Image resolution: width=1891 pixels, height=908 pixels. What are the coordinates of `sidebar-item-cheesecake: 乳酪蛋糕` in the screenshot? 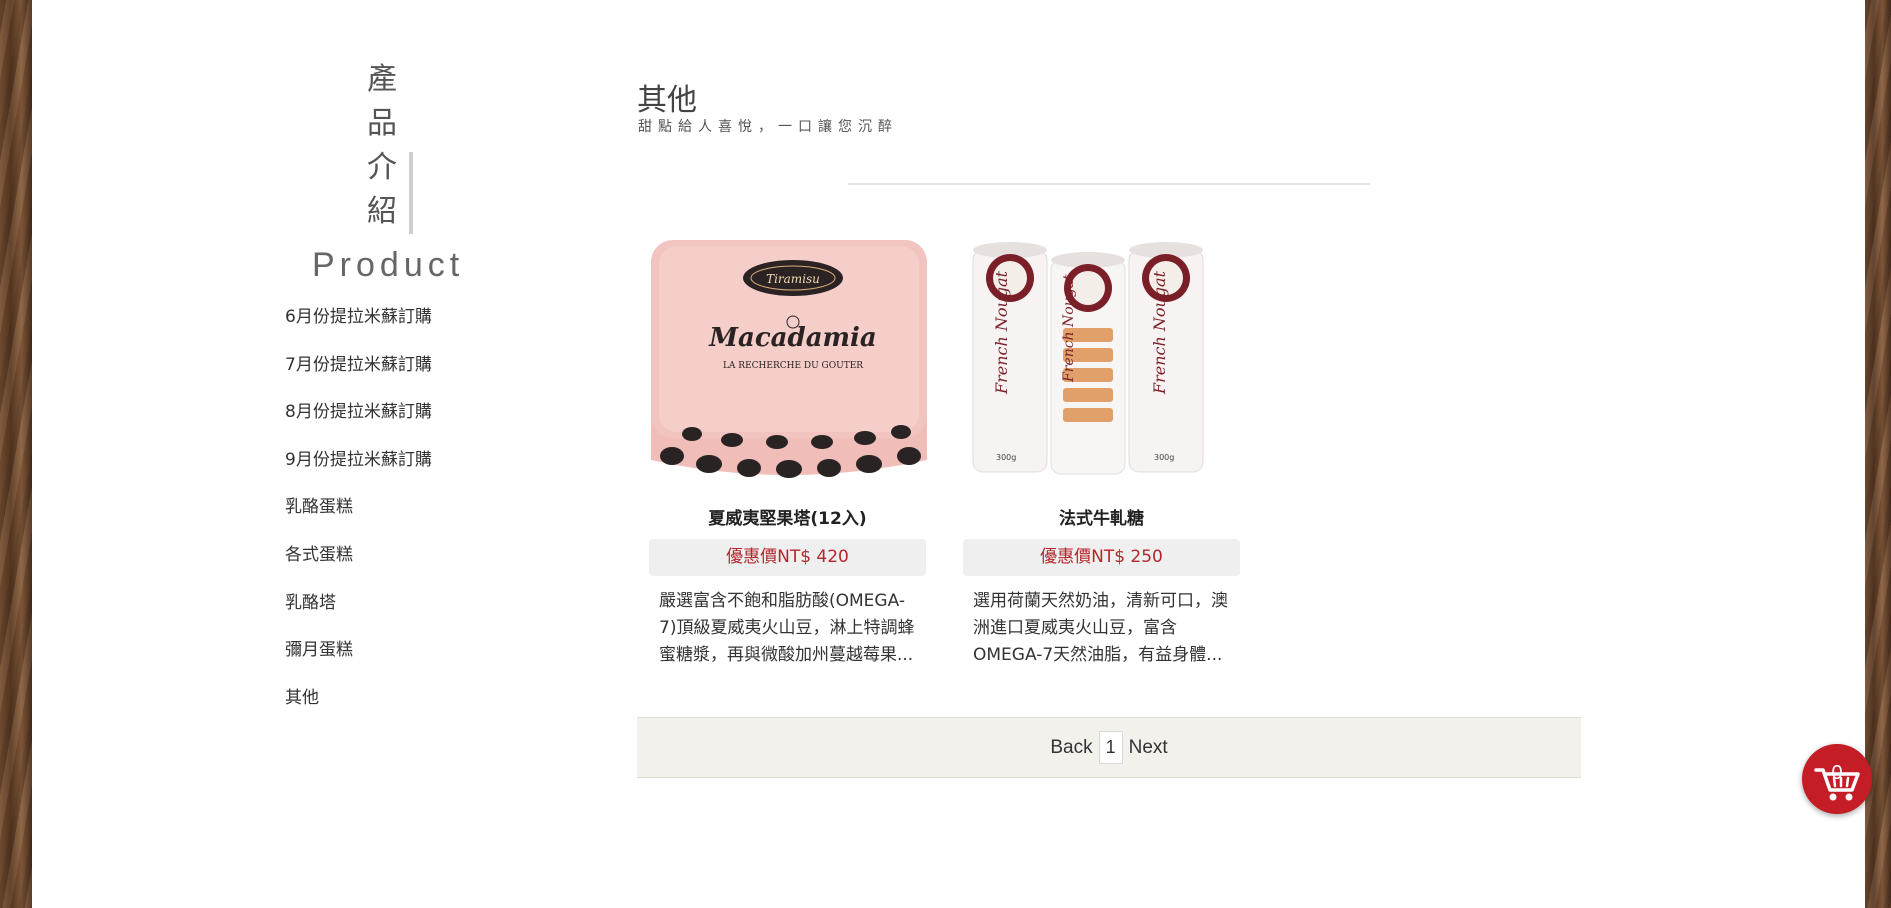 It's located at (358, 519).